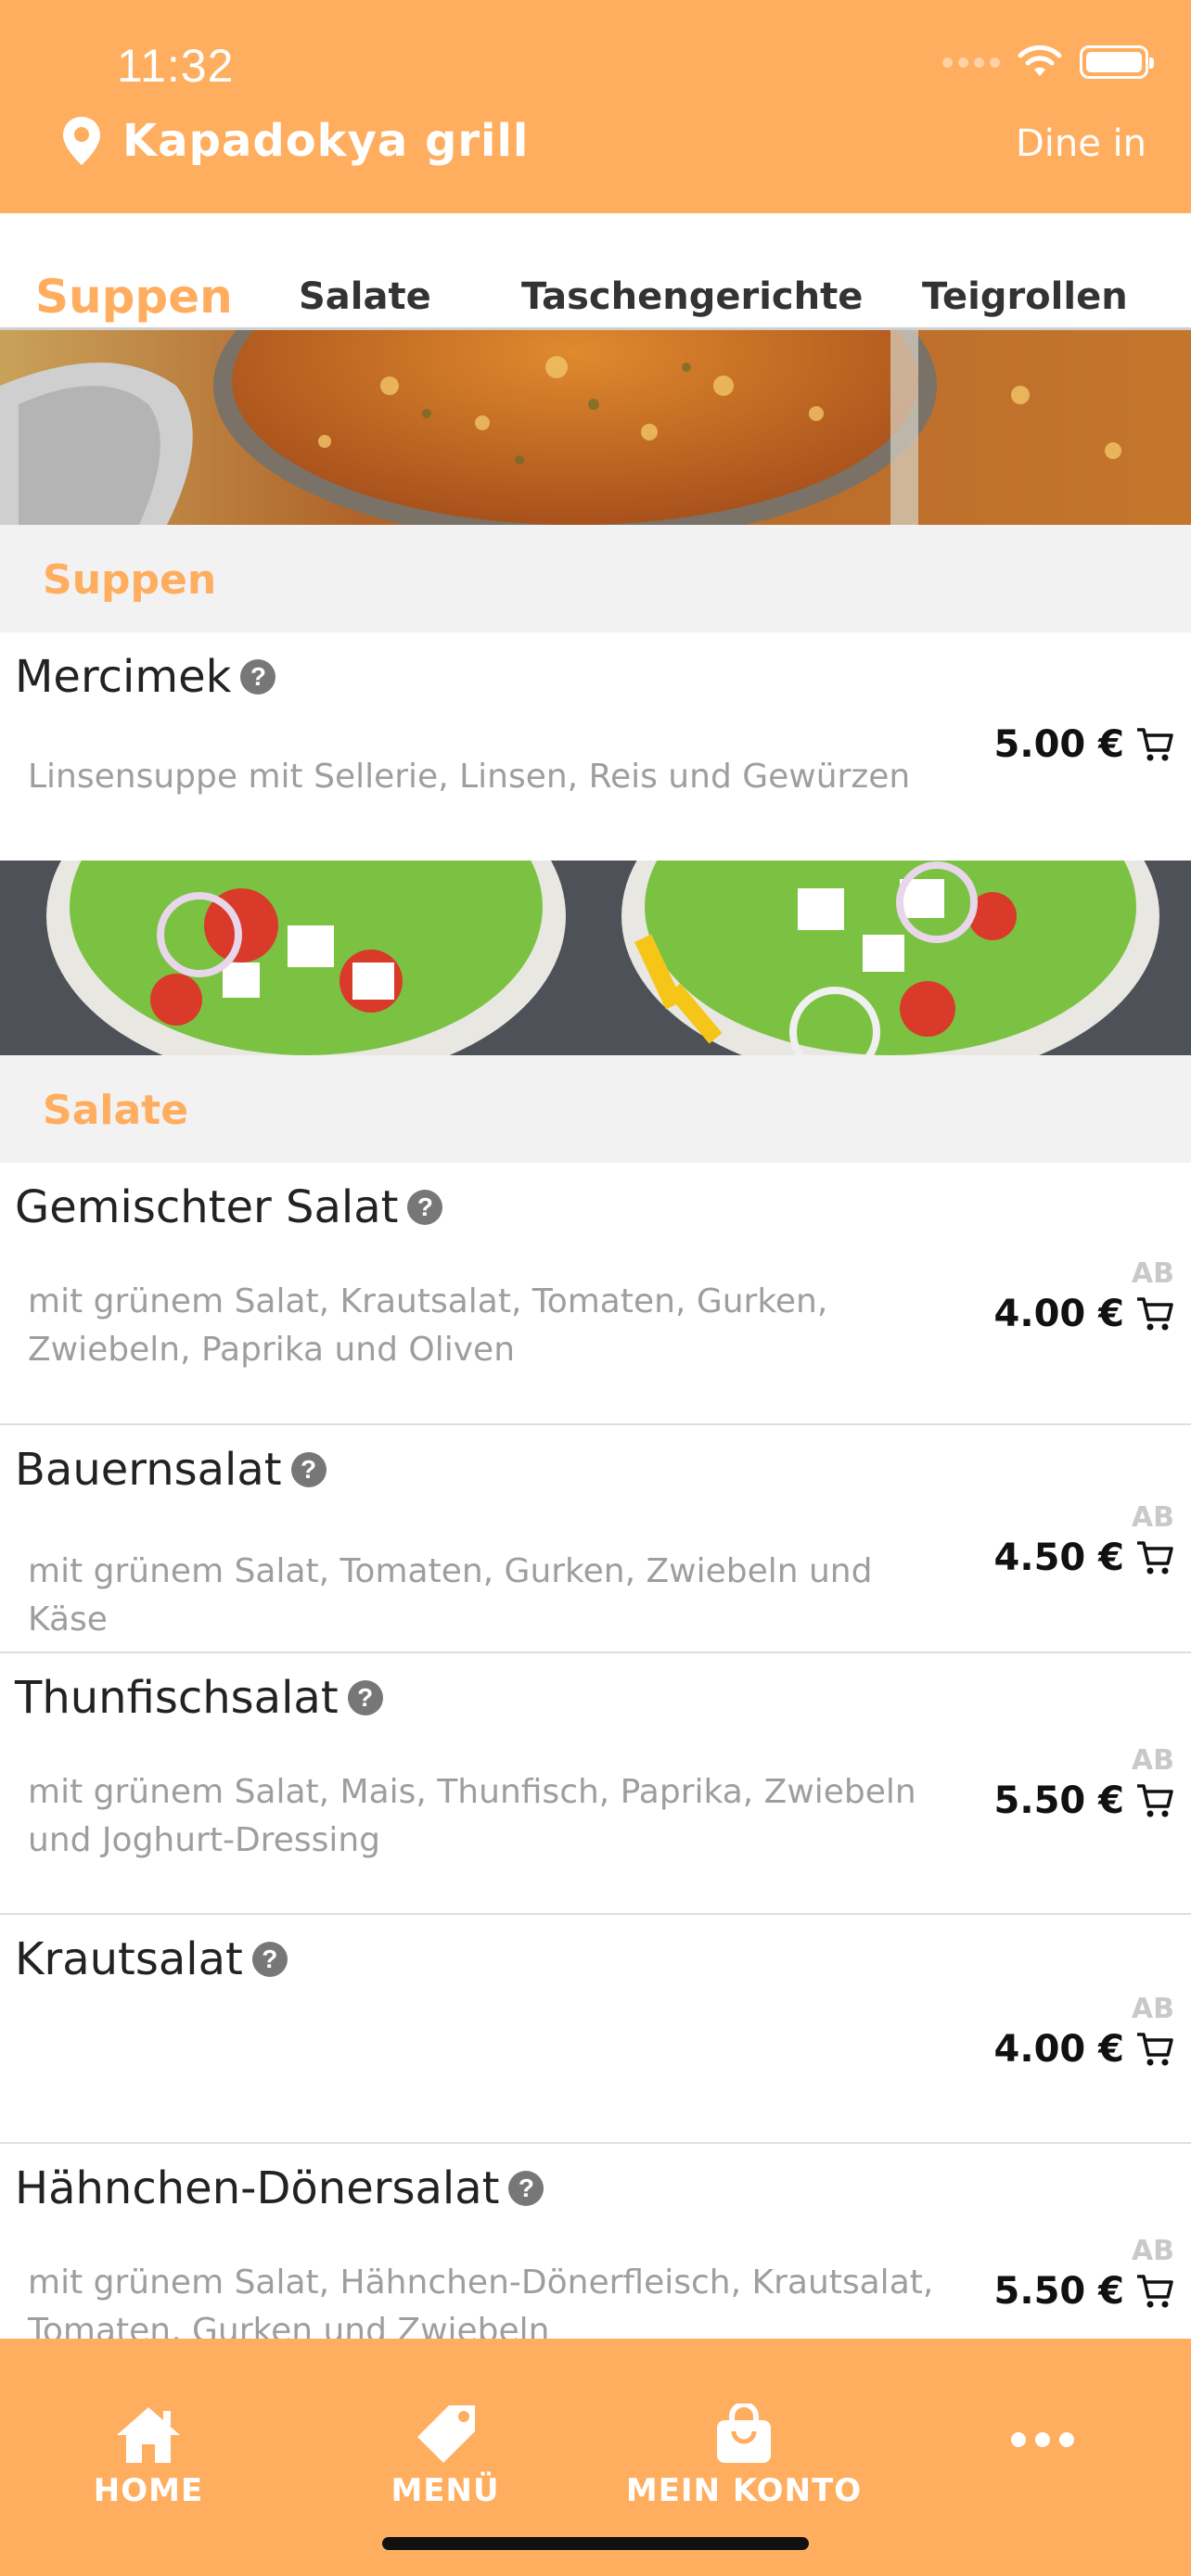  I want to click on item-name-row: Hähnchen-Dönersalat ?, so click(279, 2188).